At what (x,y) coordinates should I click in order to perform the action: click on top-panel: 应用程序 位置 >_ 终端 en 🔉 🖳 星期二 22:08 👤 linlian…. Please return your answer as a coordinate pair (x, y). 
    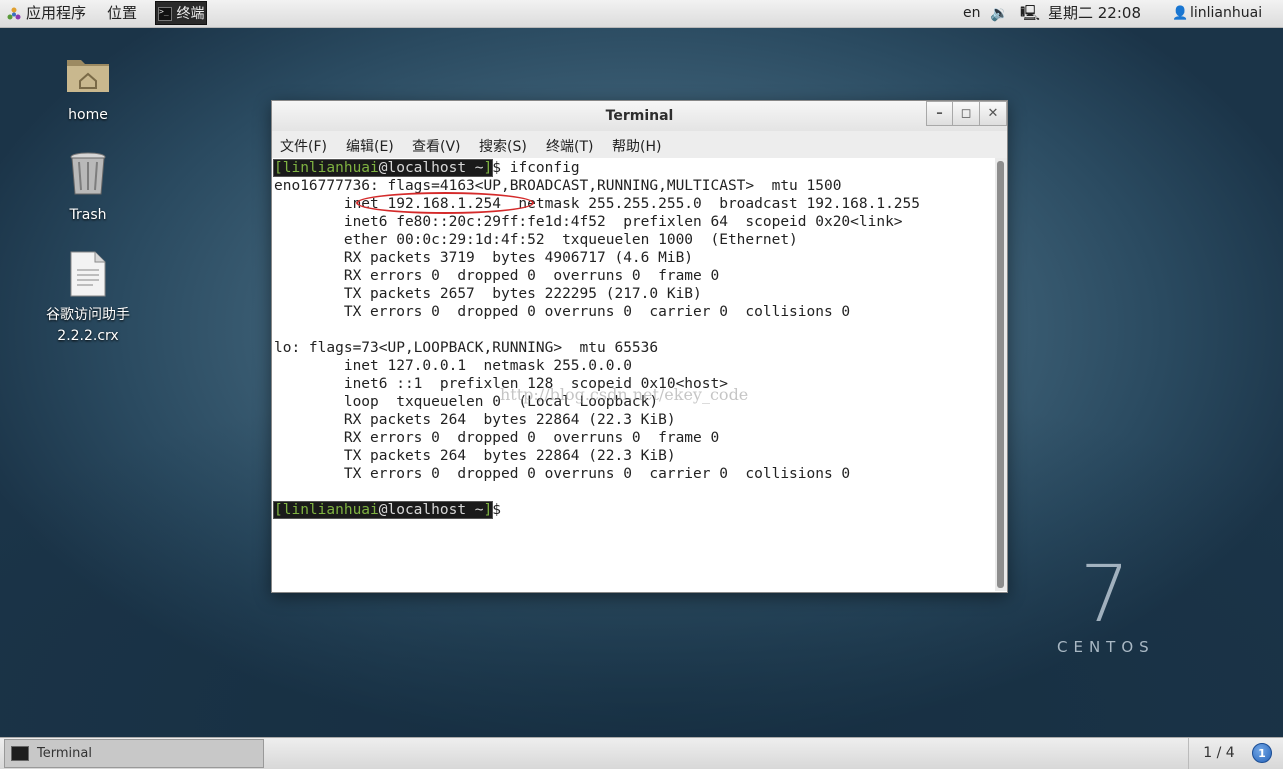
    Looking at the image, I should click on (641, 14).